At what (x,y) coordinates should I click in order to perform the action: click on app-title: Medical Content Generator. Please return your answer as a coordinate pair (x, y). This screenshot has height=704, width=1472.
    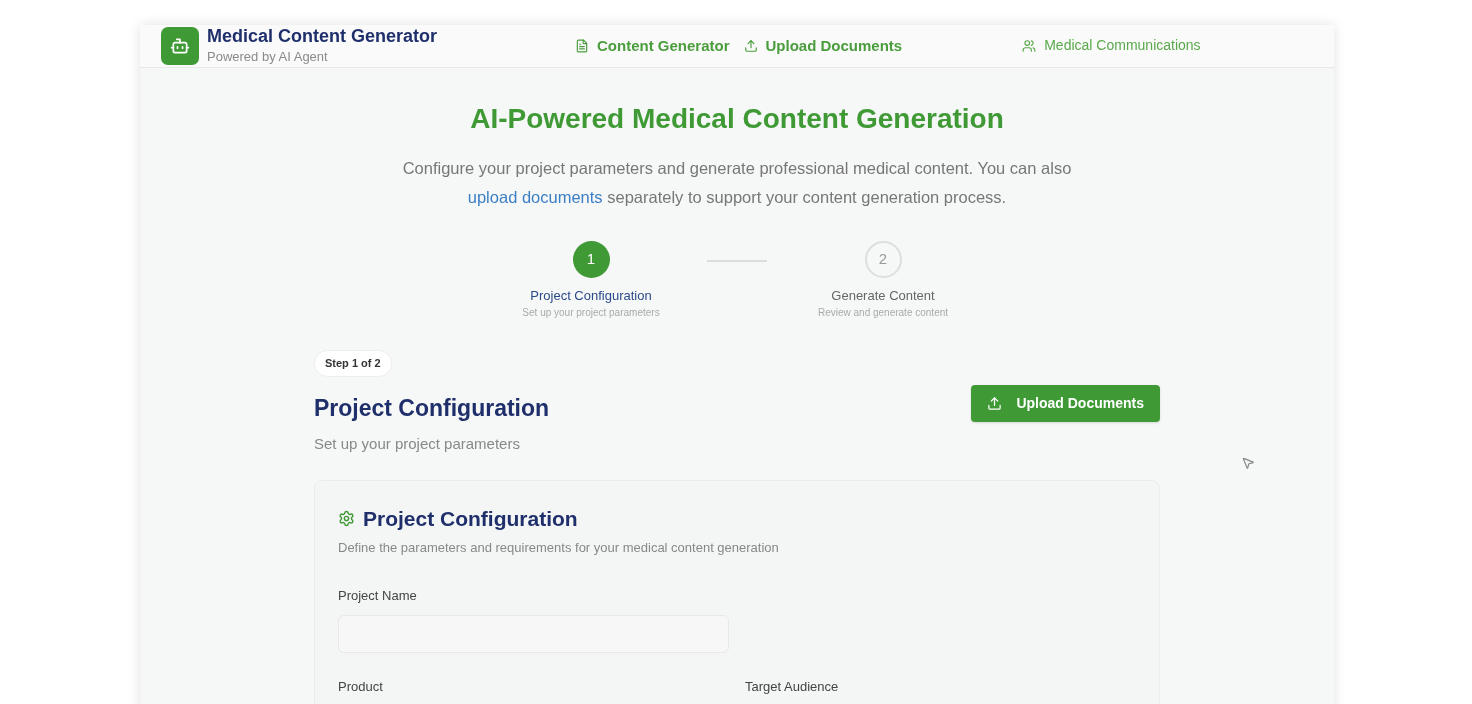
    Looking at the image, I should click on (322, 36).